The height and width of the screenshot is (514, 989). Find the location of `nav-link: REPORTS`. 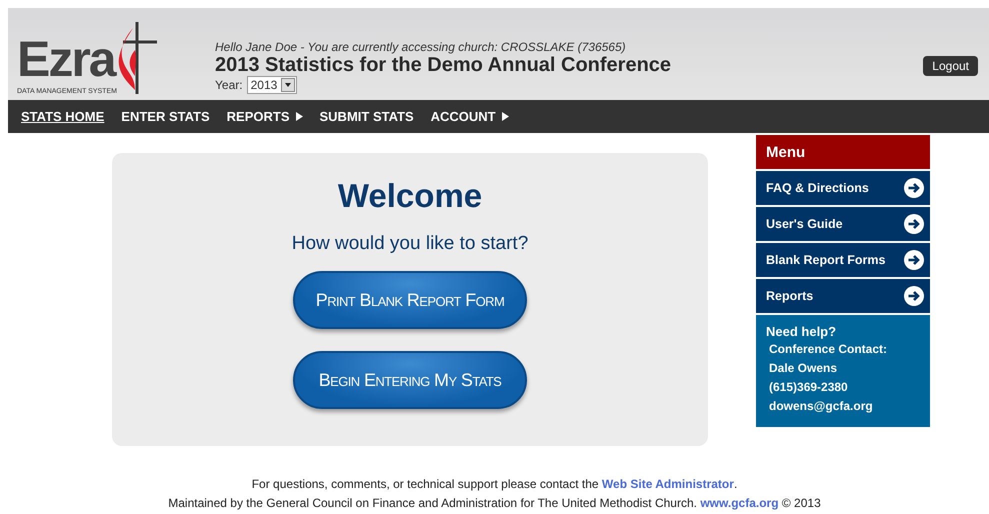

nav-link: REPORTS is located at coordinates (264, 116).